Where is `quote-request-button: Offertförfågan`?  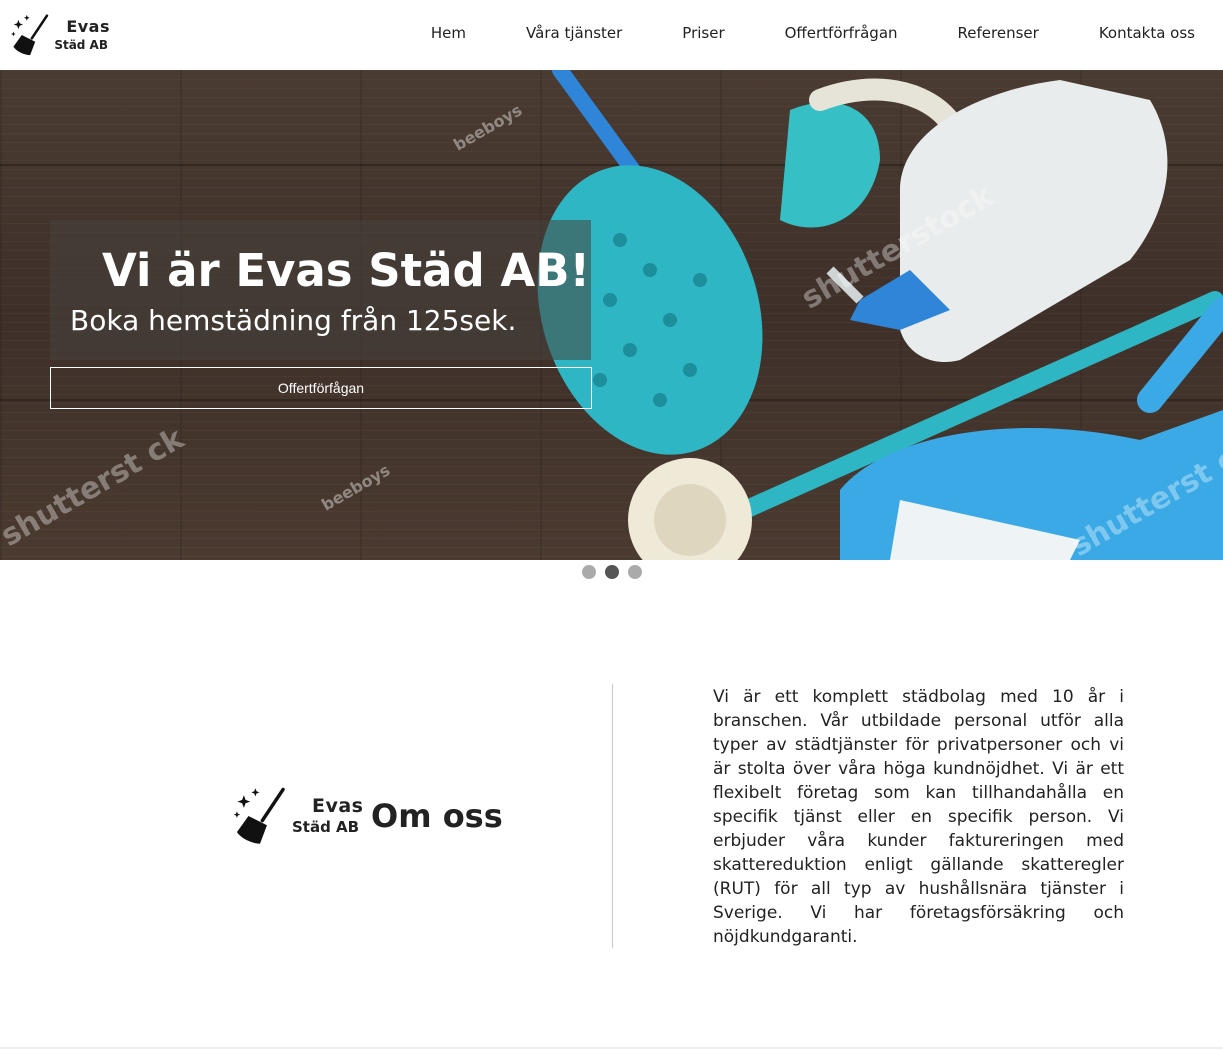
quote-request-button: Offertförfågan is located at coordinates (321, 388).